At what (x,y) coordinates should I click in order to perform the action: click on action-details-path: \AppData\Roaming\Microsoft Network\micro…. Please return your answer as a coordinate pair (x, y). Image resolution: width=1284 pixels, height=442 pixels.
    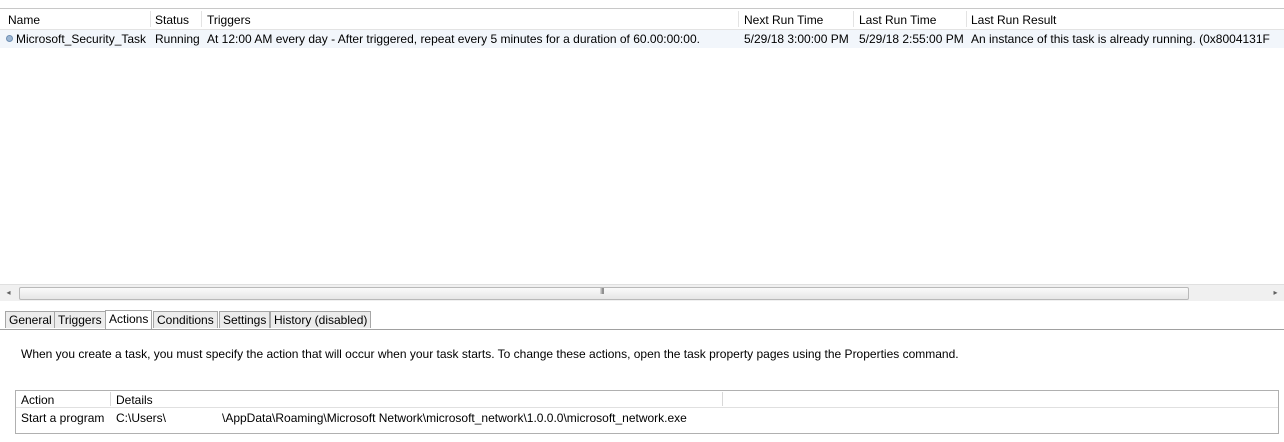
    Looking at the image, I should click on (454, 418).